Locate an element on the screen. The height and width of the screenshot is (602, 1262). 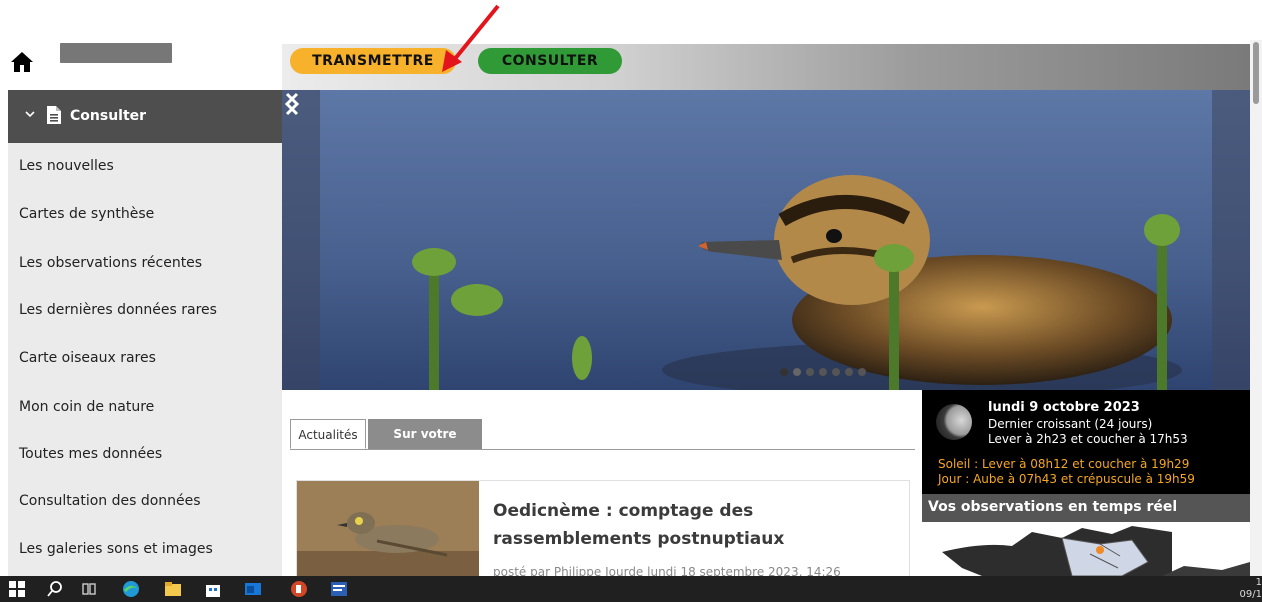
chevron-right-icon is located at coordinates (292, 104).